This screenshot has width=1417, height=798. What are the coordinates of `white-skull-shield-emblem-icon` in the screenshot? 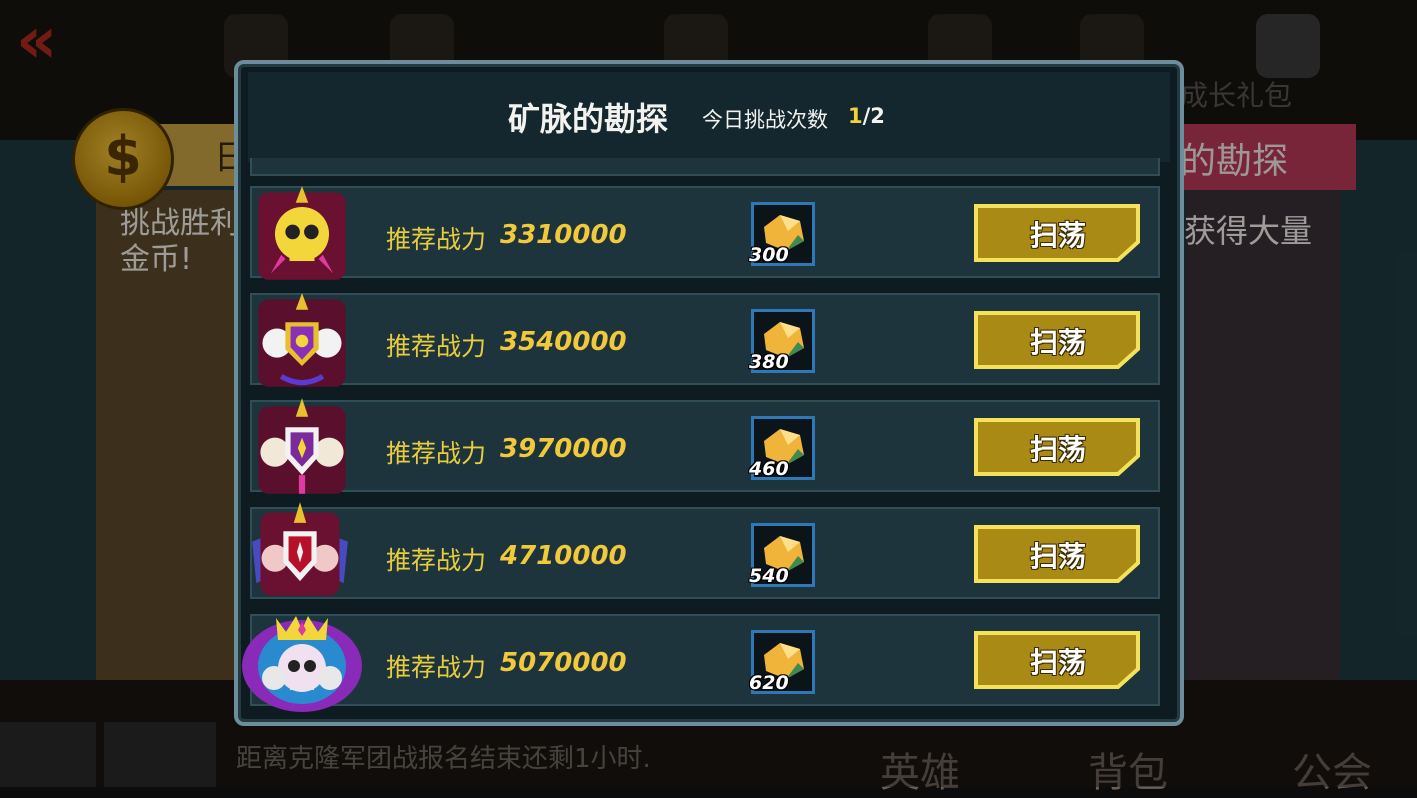 It's located at (302, 340).